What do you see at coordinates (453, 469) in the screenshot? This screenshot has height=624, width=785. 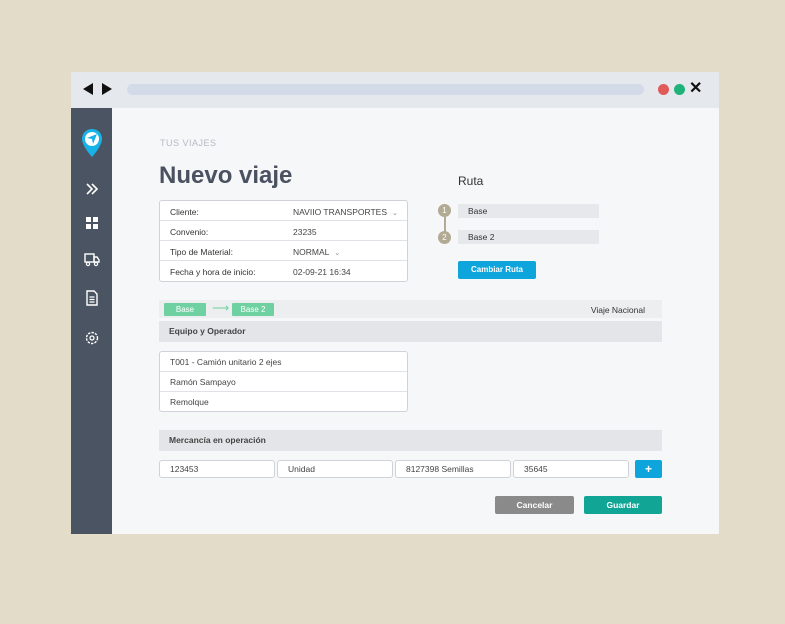 I see `mercancia-product-input: 8127398 Semillas` at bounding box center [453, 469].